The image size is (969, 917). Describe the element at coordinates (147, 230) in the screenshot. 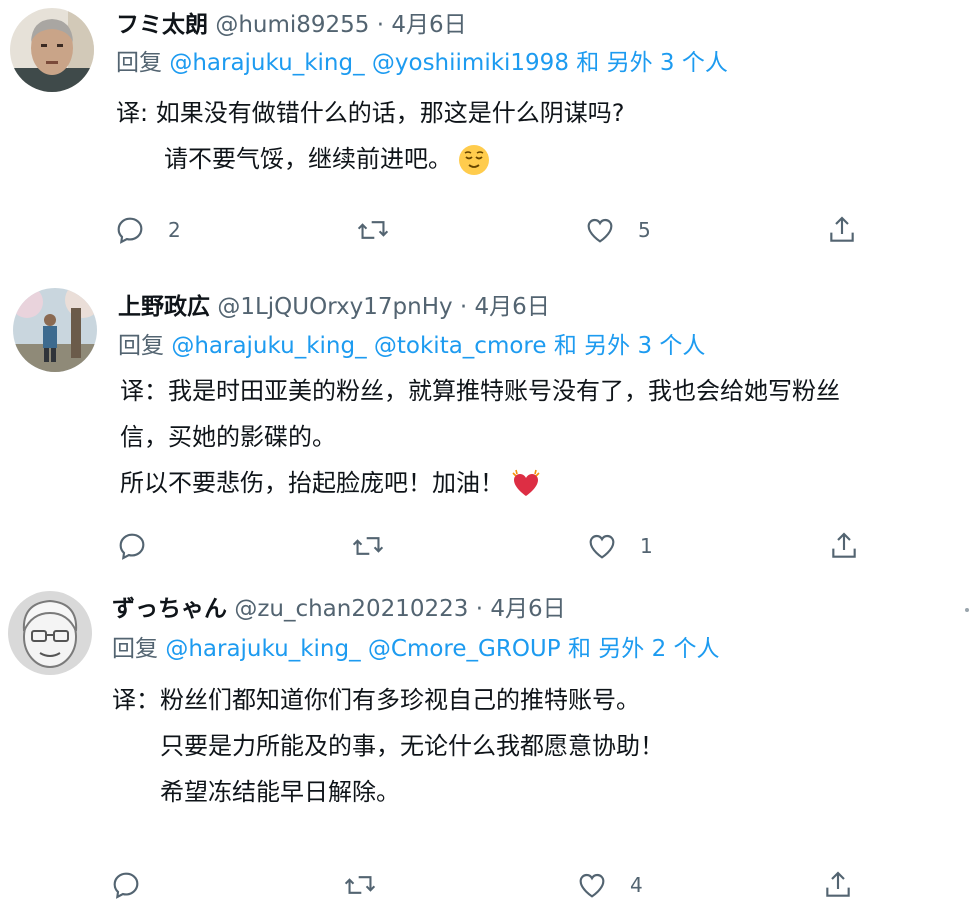

I see `reply-button: 2` at that location.